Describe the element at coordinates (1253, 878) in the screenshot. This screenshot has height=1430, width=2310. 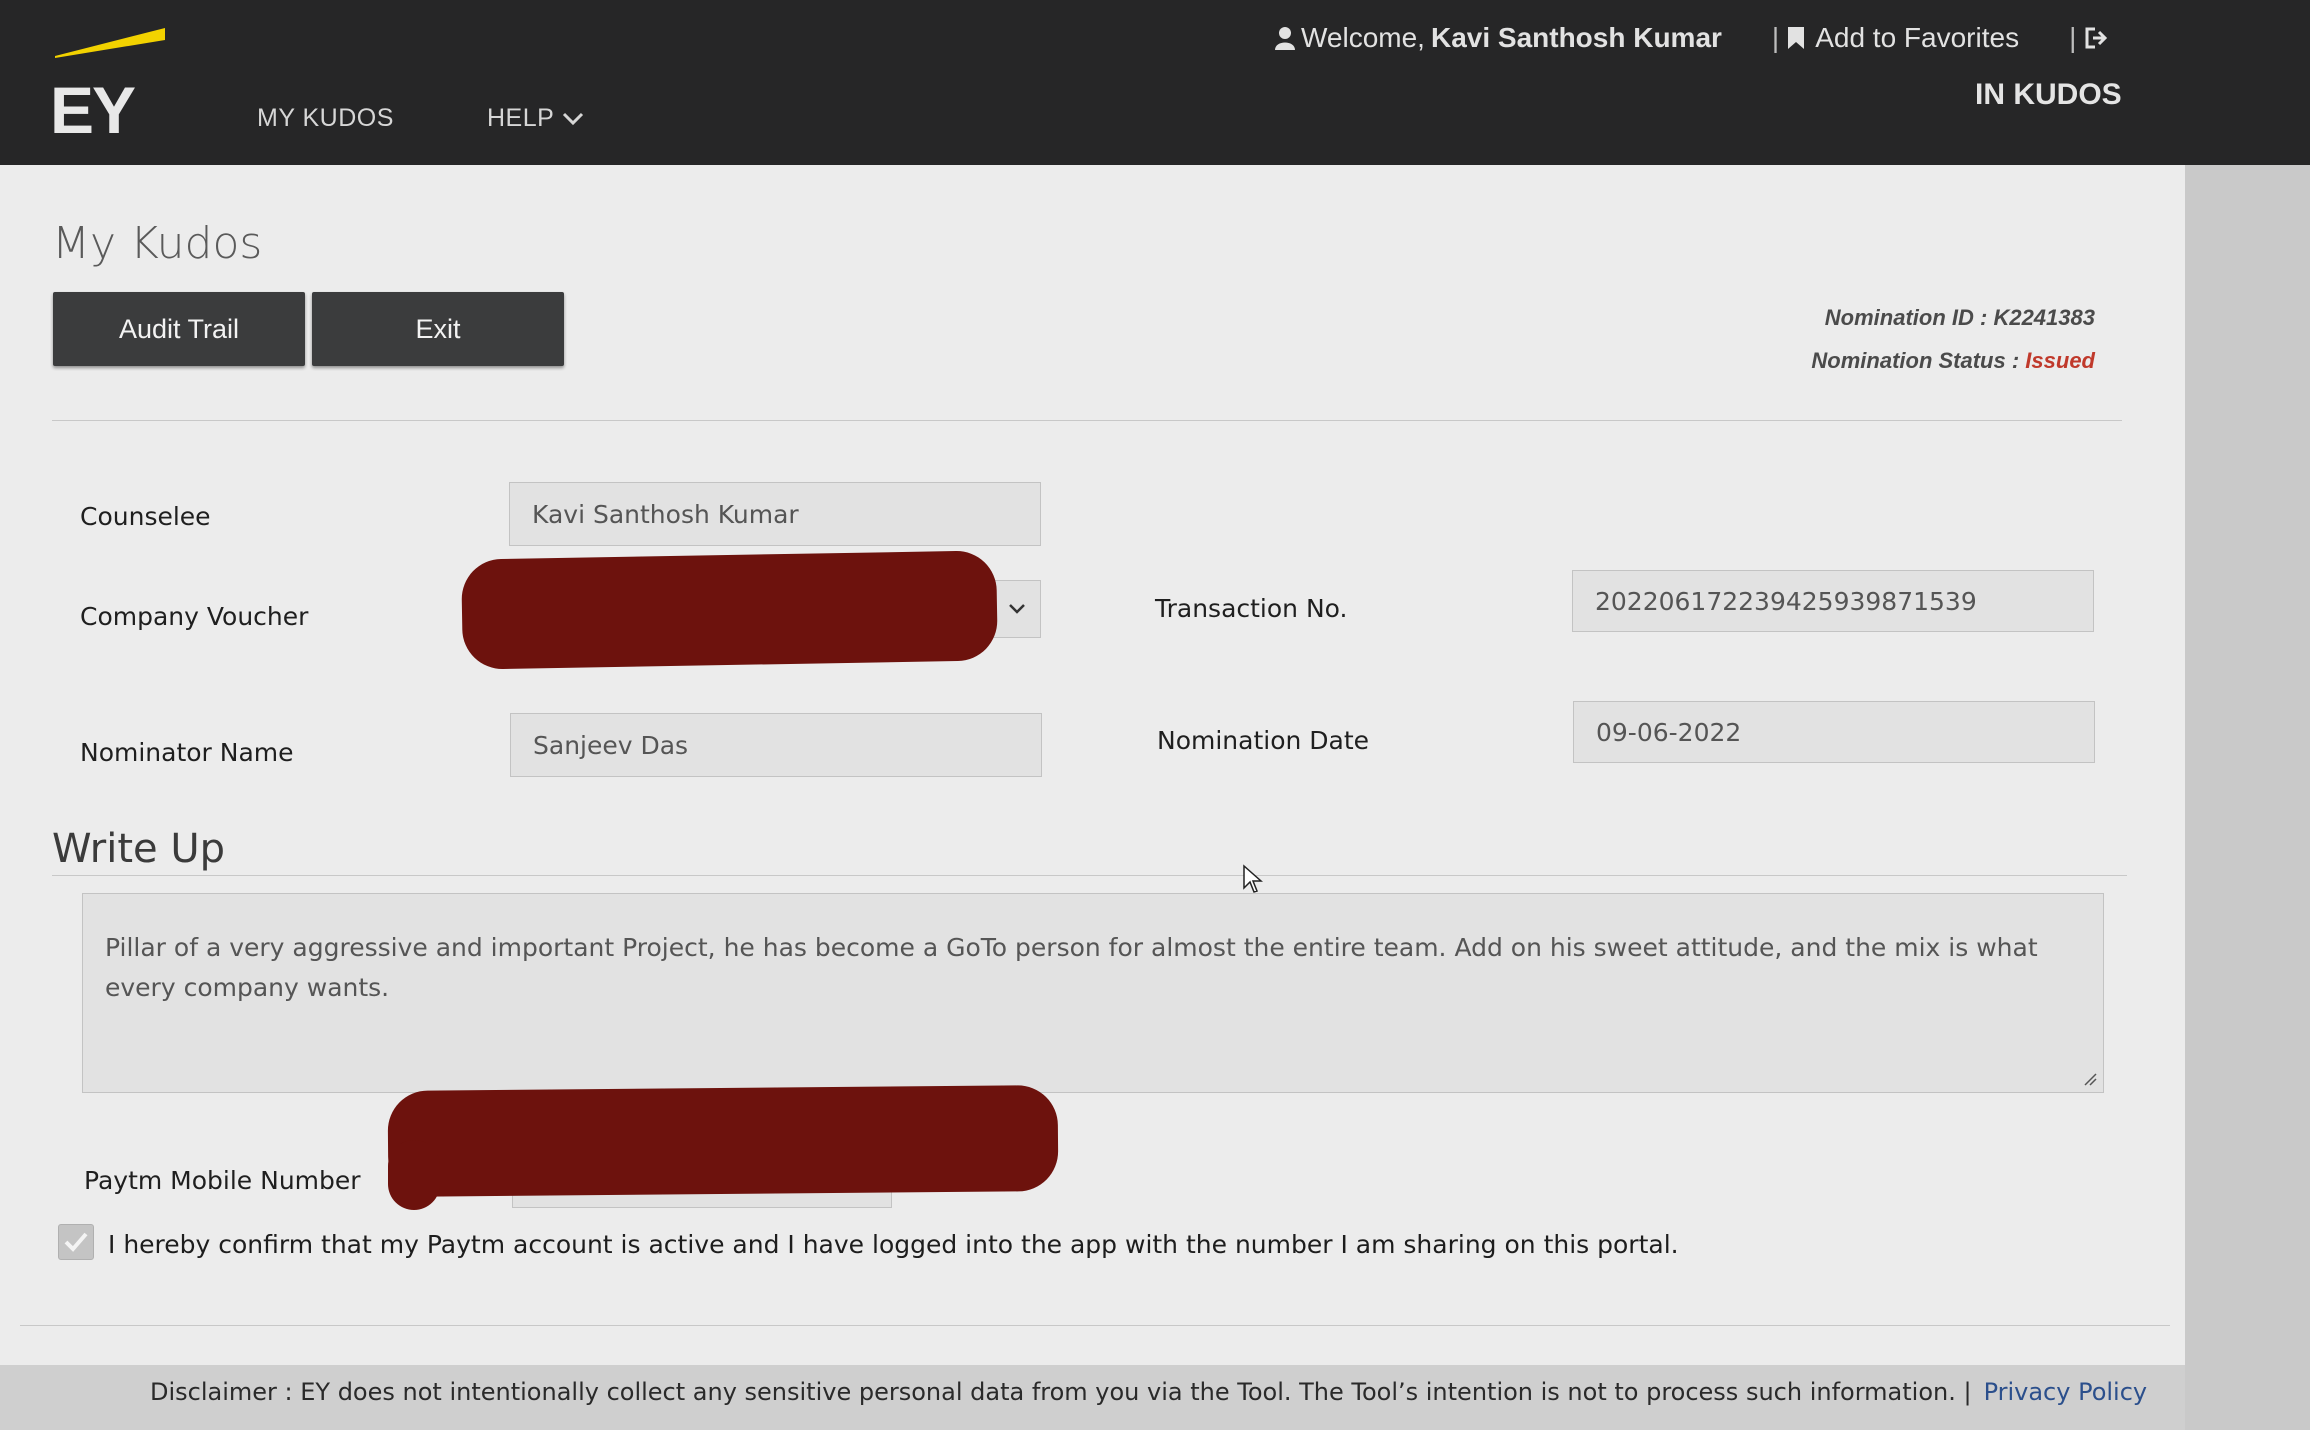
I see `mouse-cursor-icon` at that location.